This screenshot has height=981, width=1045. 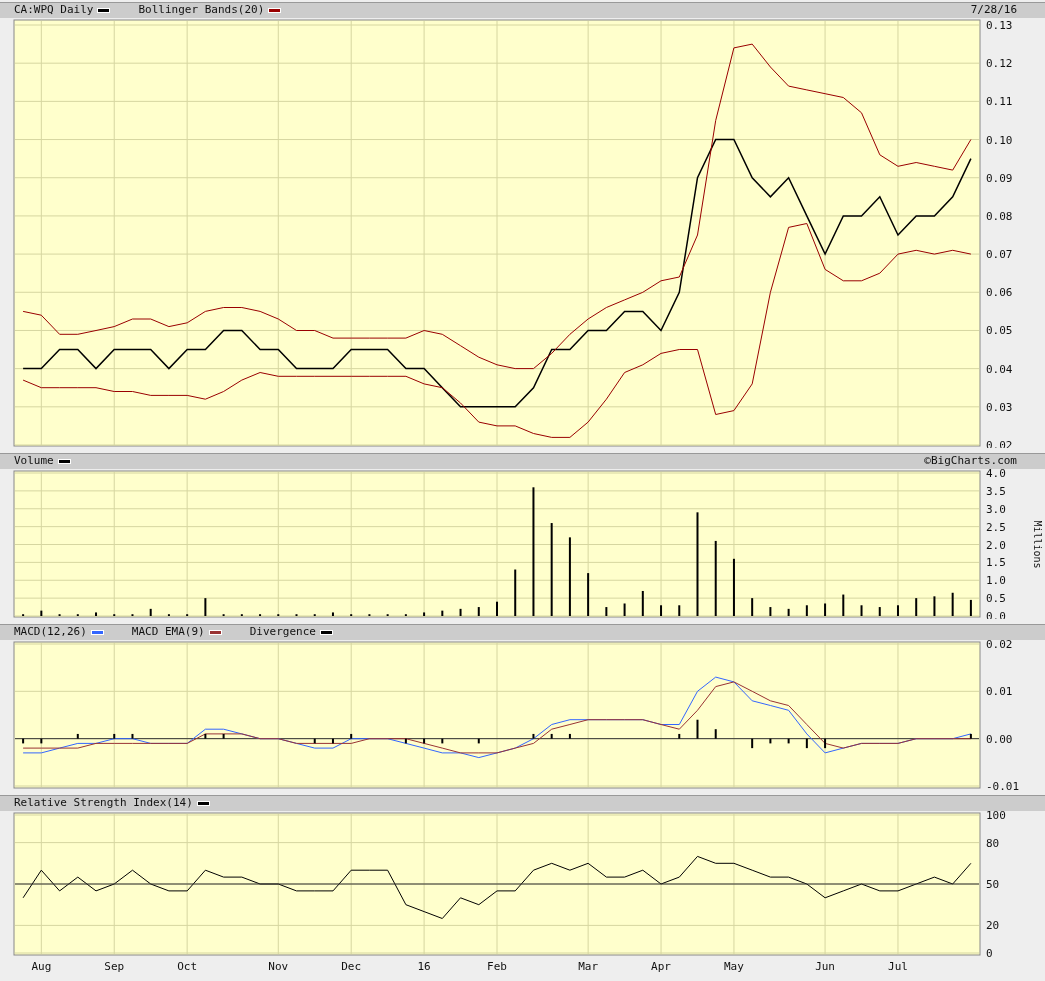 I want to click on chart-date: 7/28/16, so click(x=994, y=10).